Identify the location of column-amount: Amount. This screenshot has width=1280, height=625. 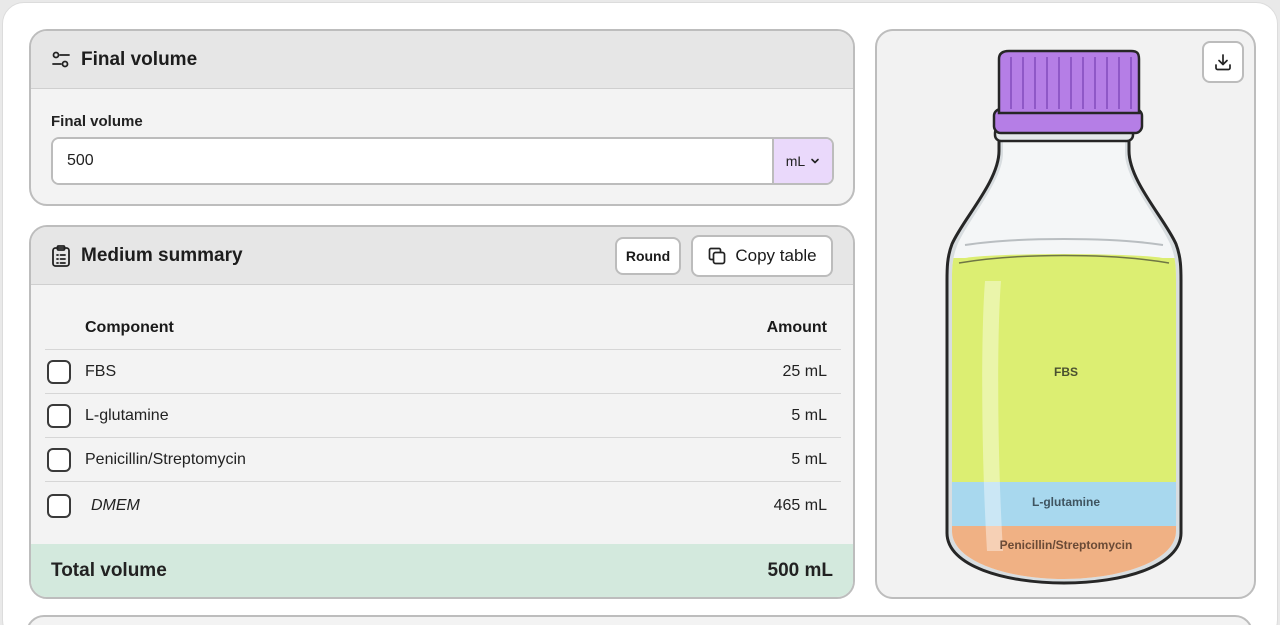
(796, 327).